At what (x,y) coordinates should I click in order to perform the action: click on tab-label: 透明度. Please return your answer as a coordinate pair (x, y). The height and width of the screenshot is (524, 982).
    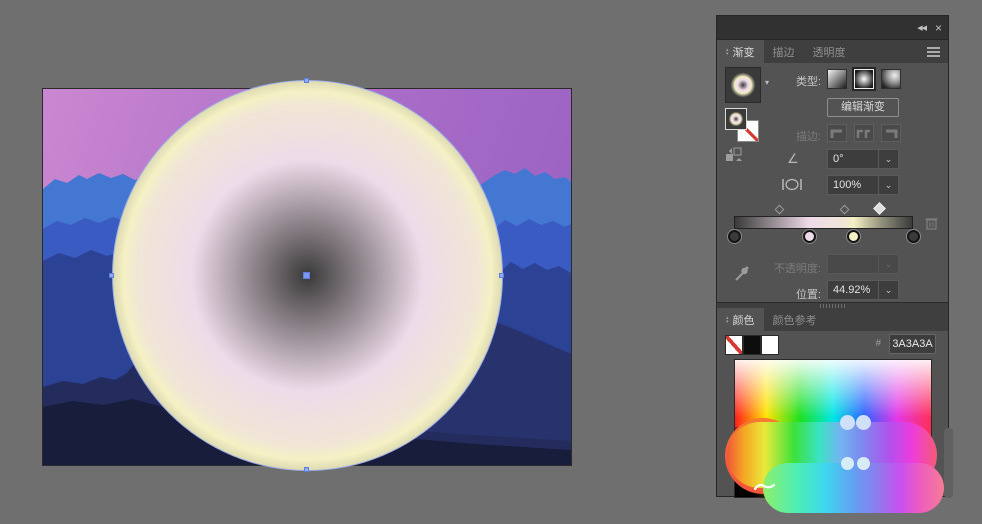
    Looking at the image, I should click on (829, 52).